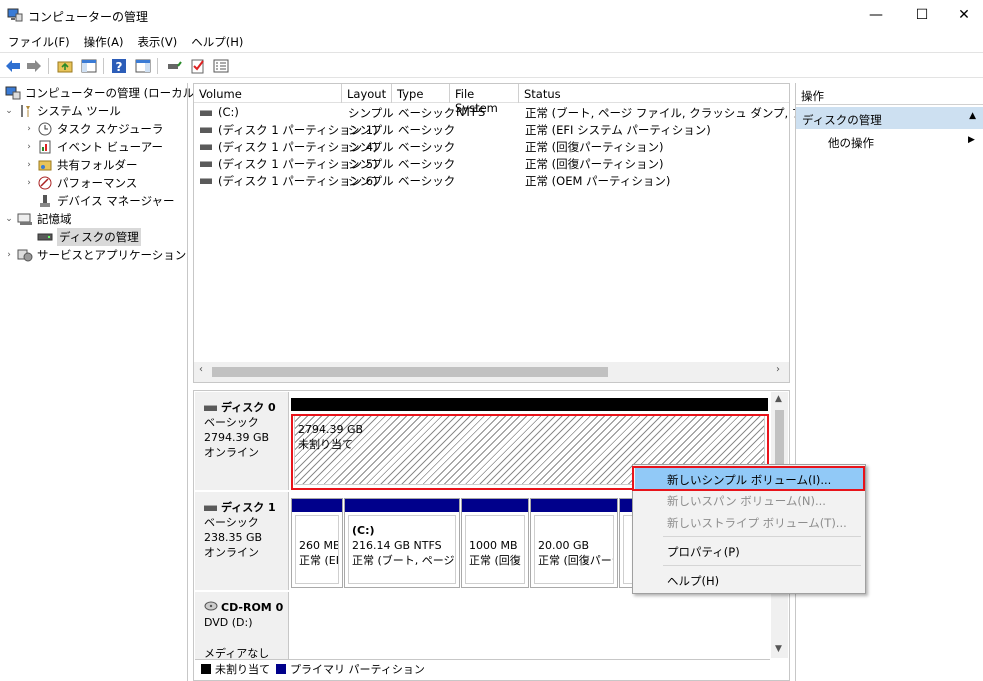 This screenshot has height=681, width=983. Describe the element at coordinates (281, 668) in the screenshot. I see `legend-swatch-primary` at that location.